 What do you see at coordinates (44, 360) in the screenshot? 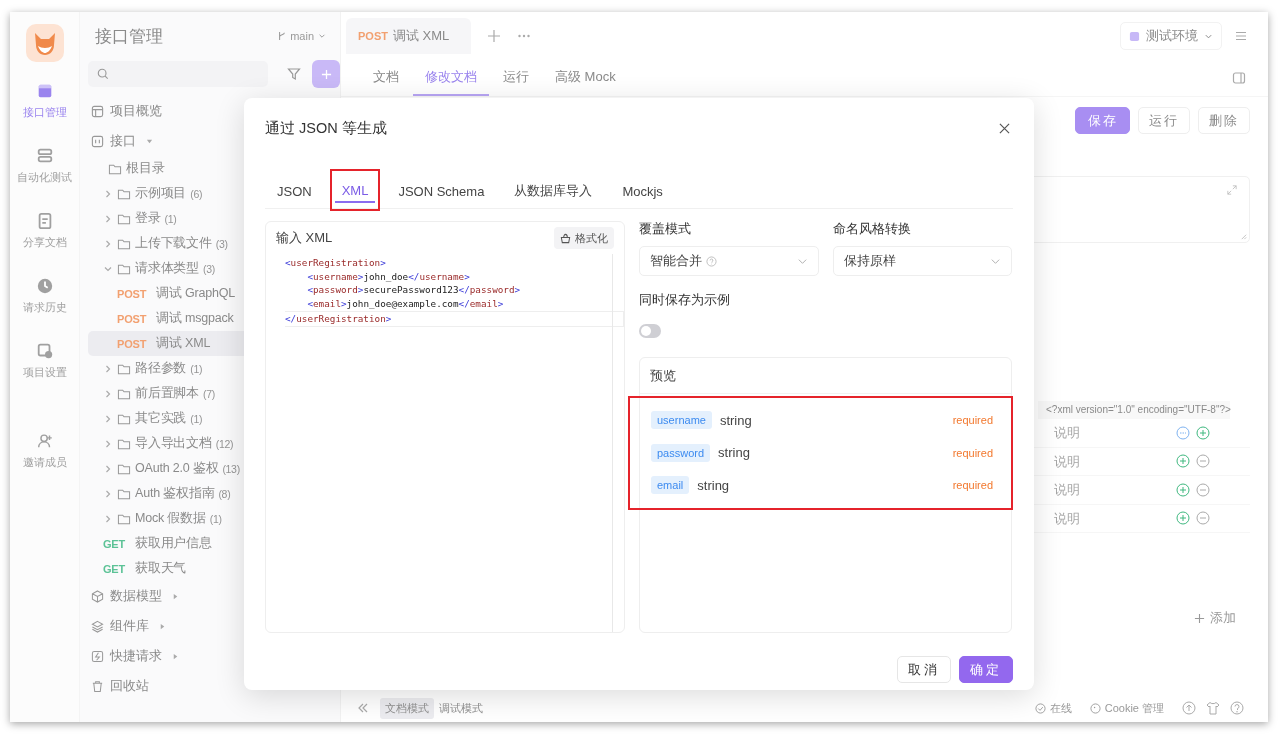
I see `rail-item: 项目设置` at bounding box center [44, 360].